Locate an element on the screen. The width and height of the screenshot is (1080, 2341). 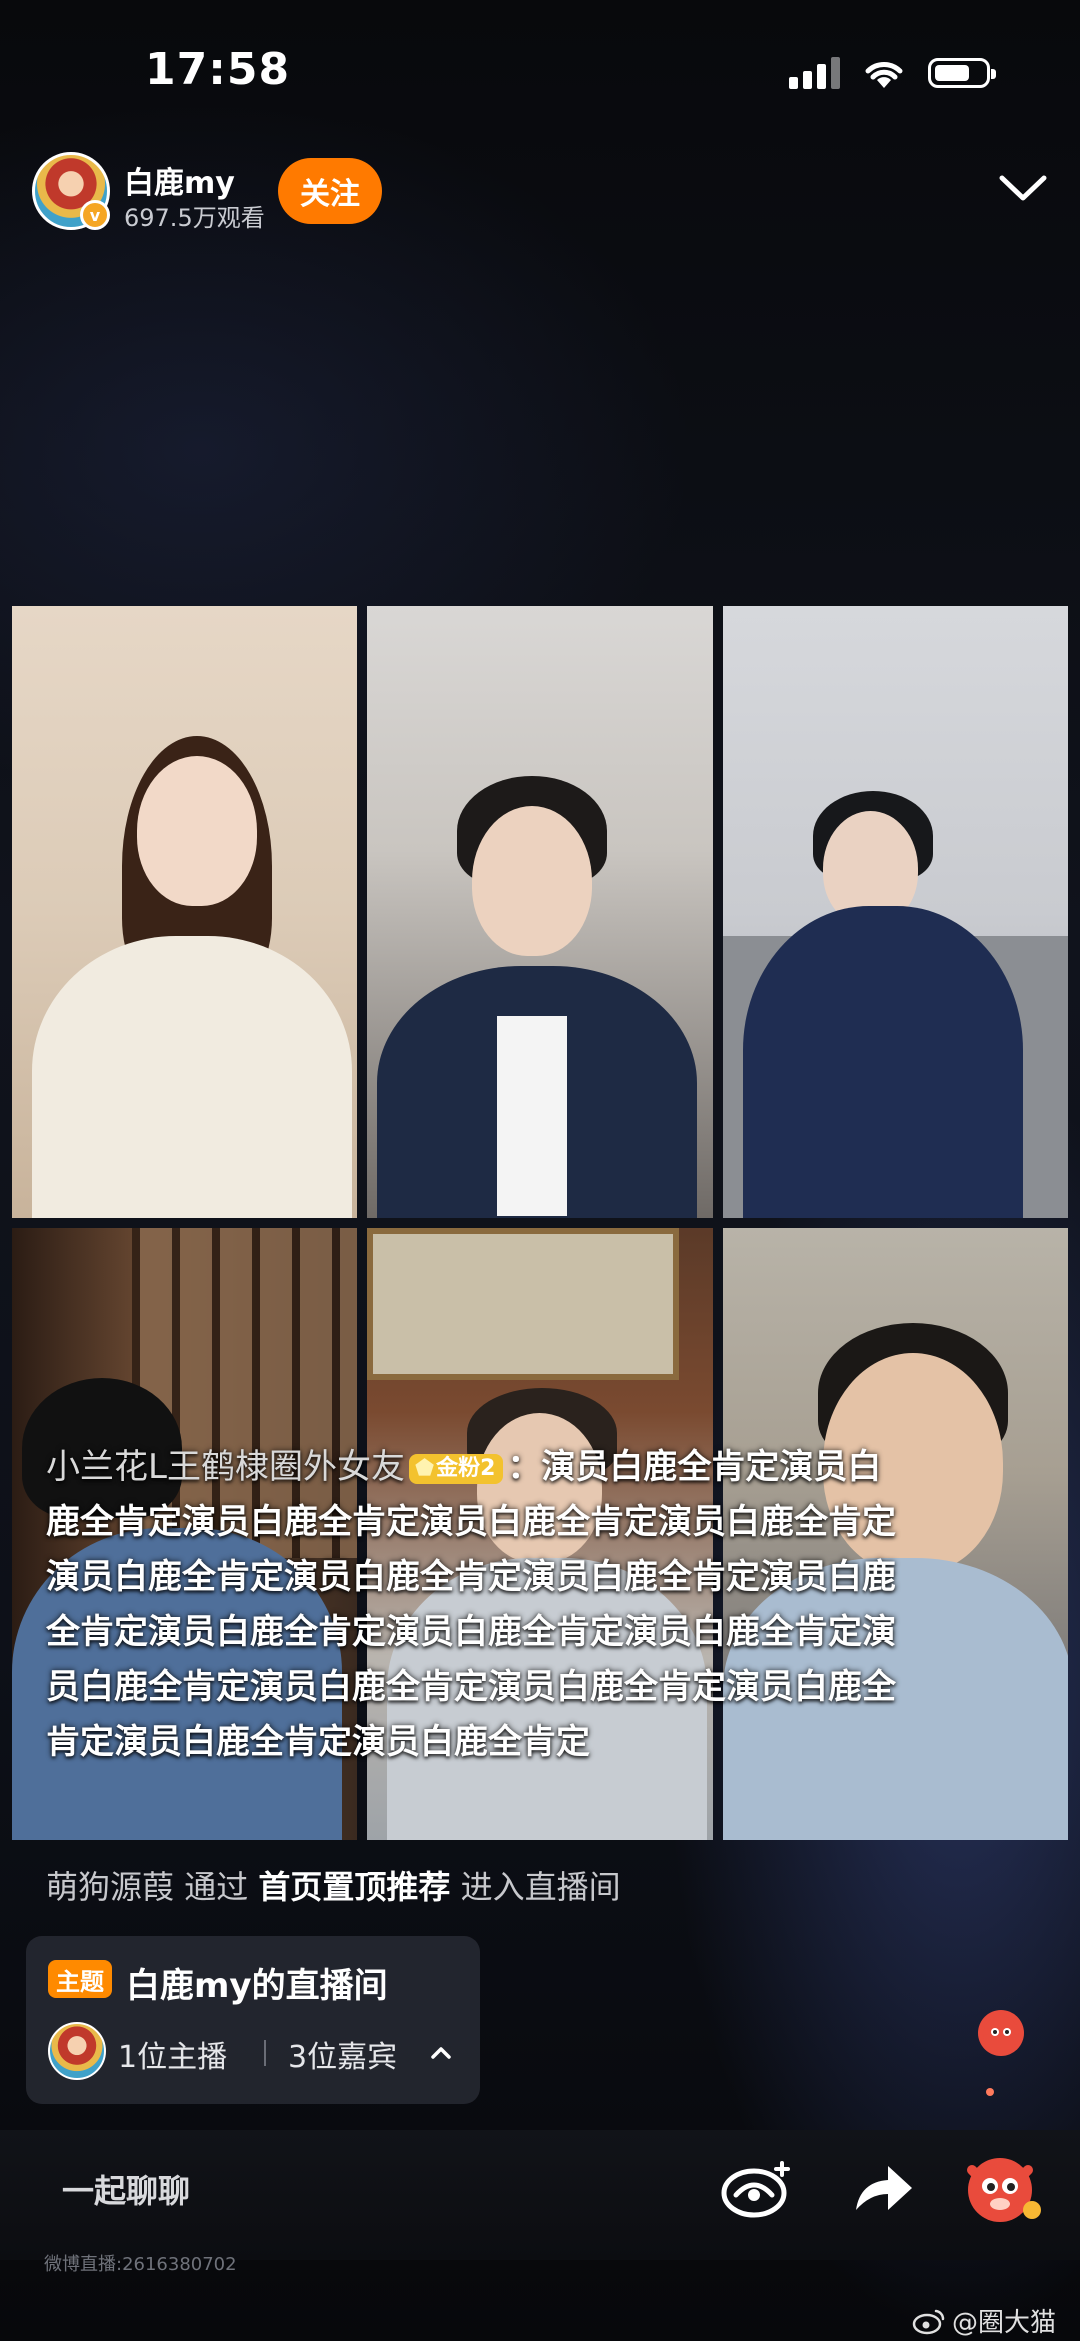
mascot-icon is located at coordinates (1003, 2188).